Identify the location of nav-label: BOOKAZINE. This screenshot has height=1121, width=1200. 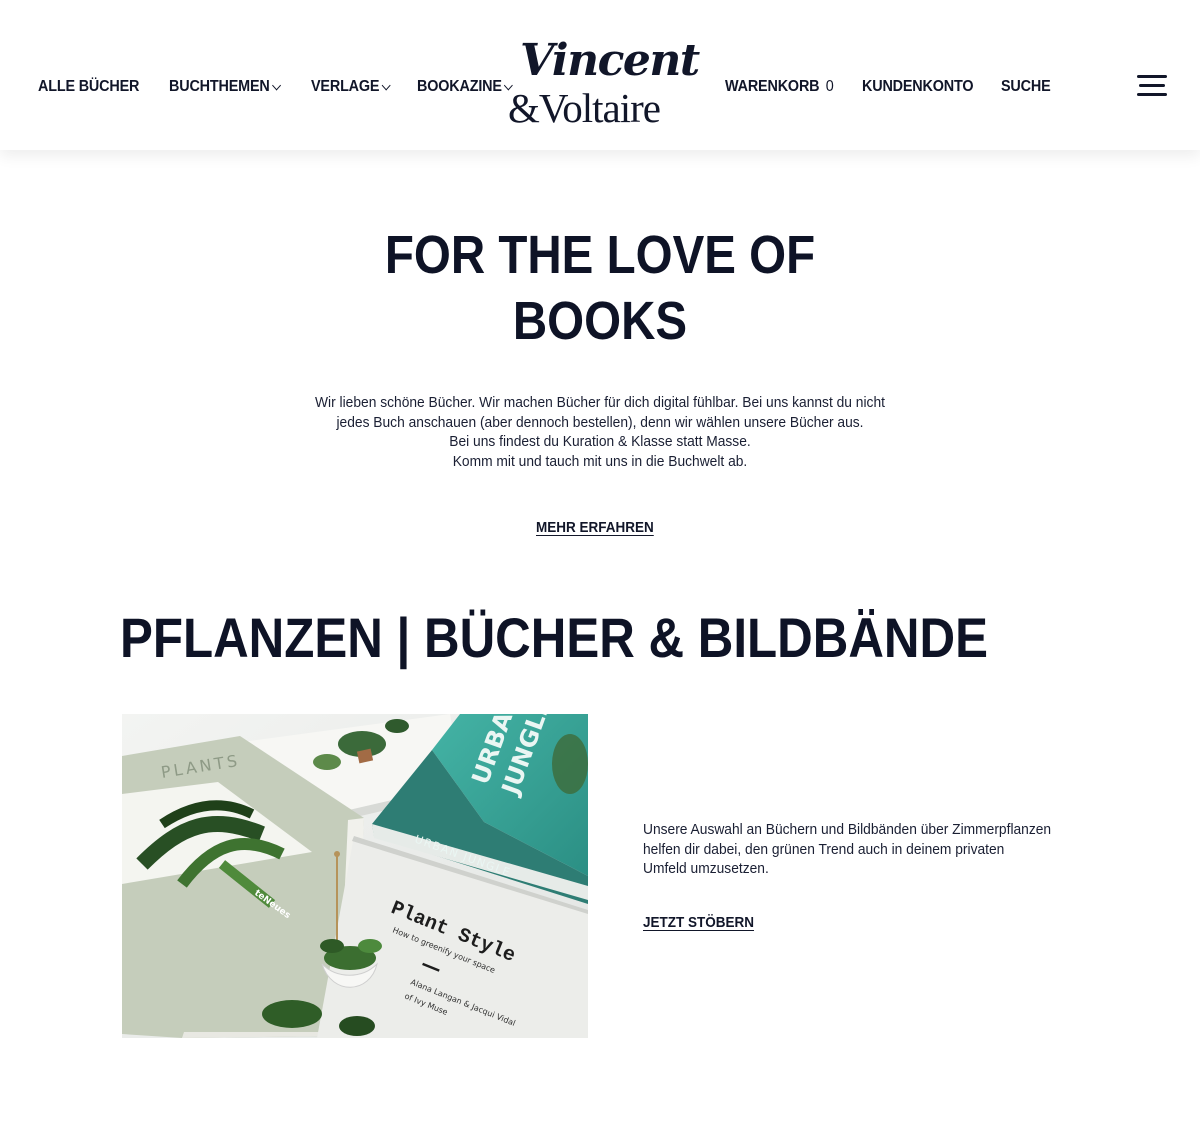
(459, 86).